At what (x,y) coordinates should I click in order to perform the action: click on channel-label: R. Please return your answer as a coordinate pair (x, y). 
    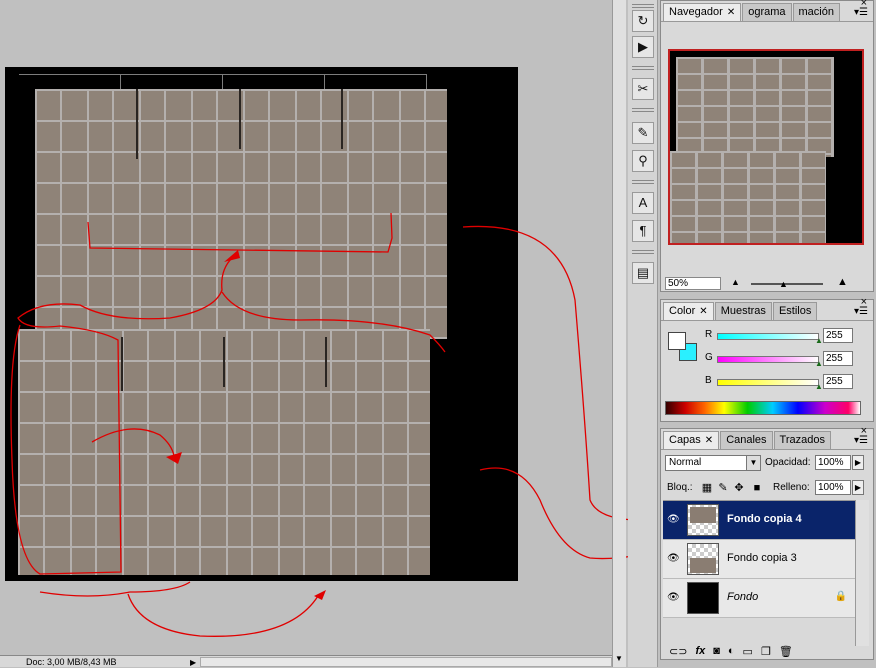
    Looking at the image, I should click on (709, 334).